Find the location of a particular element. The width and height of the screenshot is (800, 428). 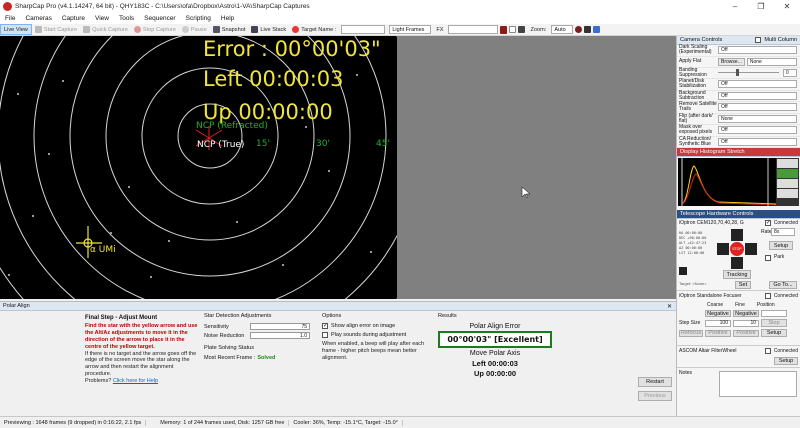

slew-square-icon is located at coordinates (683, 271).